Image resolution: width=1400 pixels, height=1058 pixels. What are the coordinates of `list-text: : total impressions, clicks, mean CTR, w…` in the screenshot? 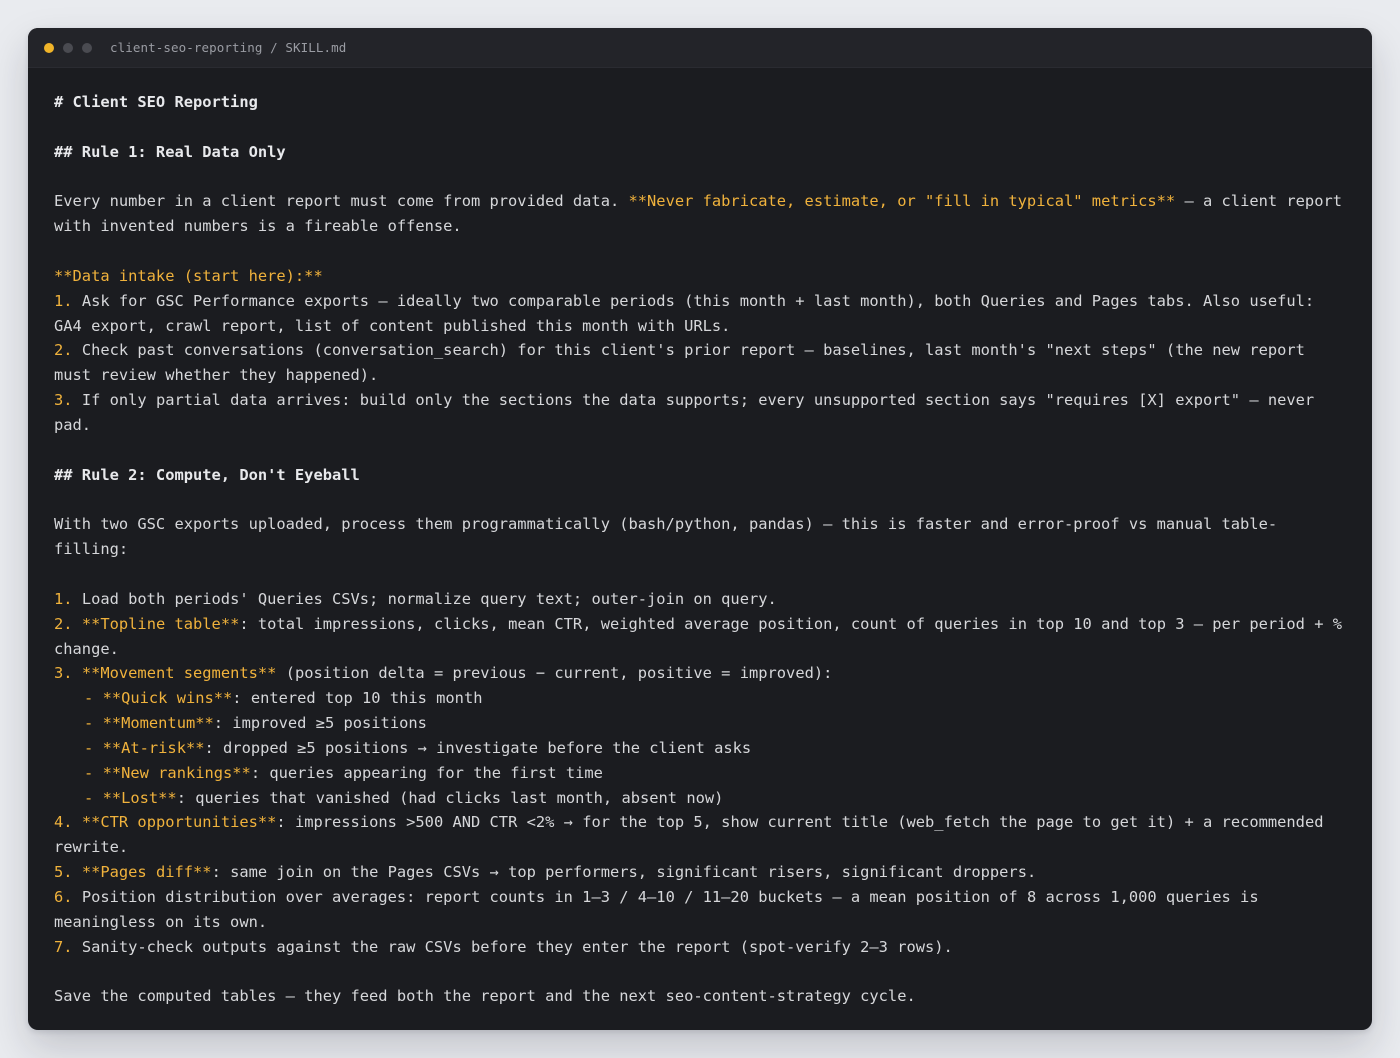 It's located at (703, 636).